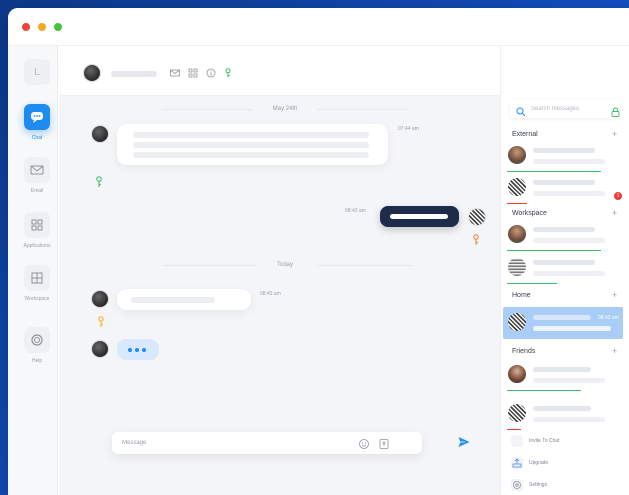  I want to click on add-workspace-icon: +, so click(614, 213).